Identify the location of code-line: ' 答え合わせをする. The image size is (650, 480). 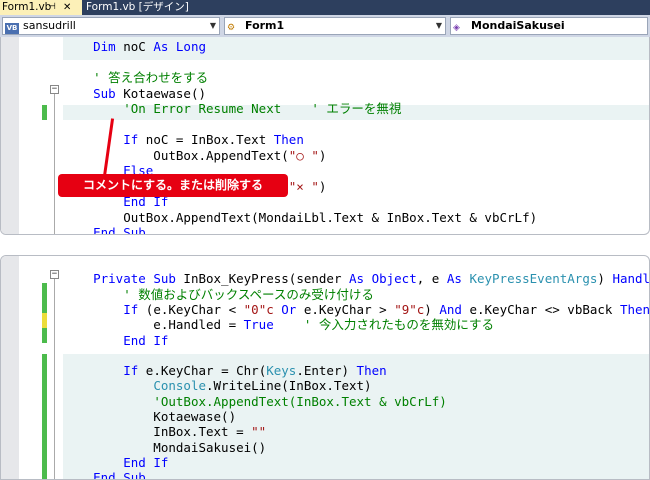
(135, 77).